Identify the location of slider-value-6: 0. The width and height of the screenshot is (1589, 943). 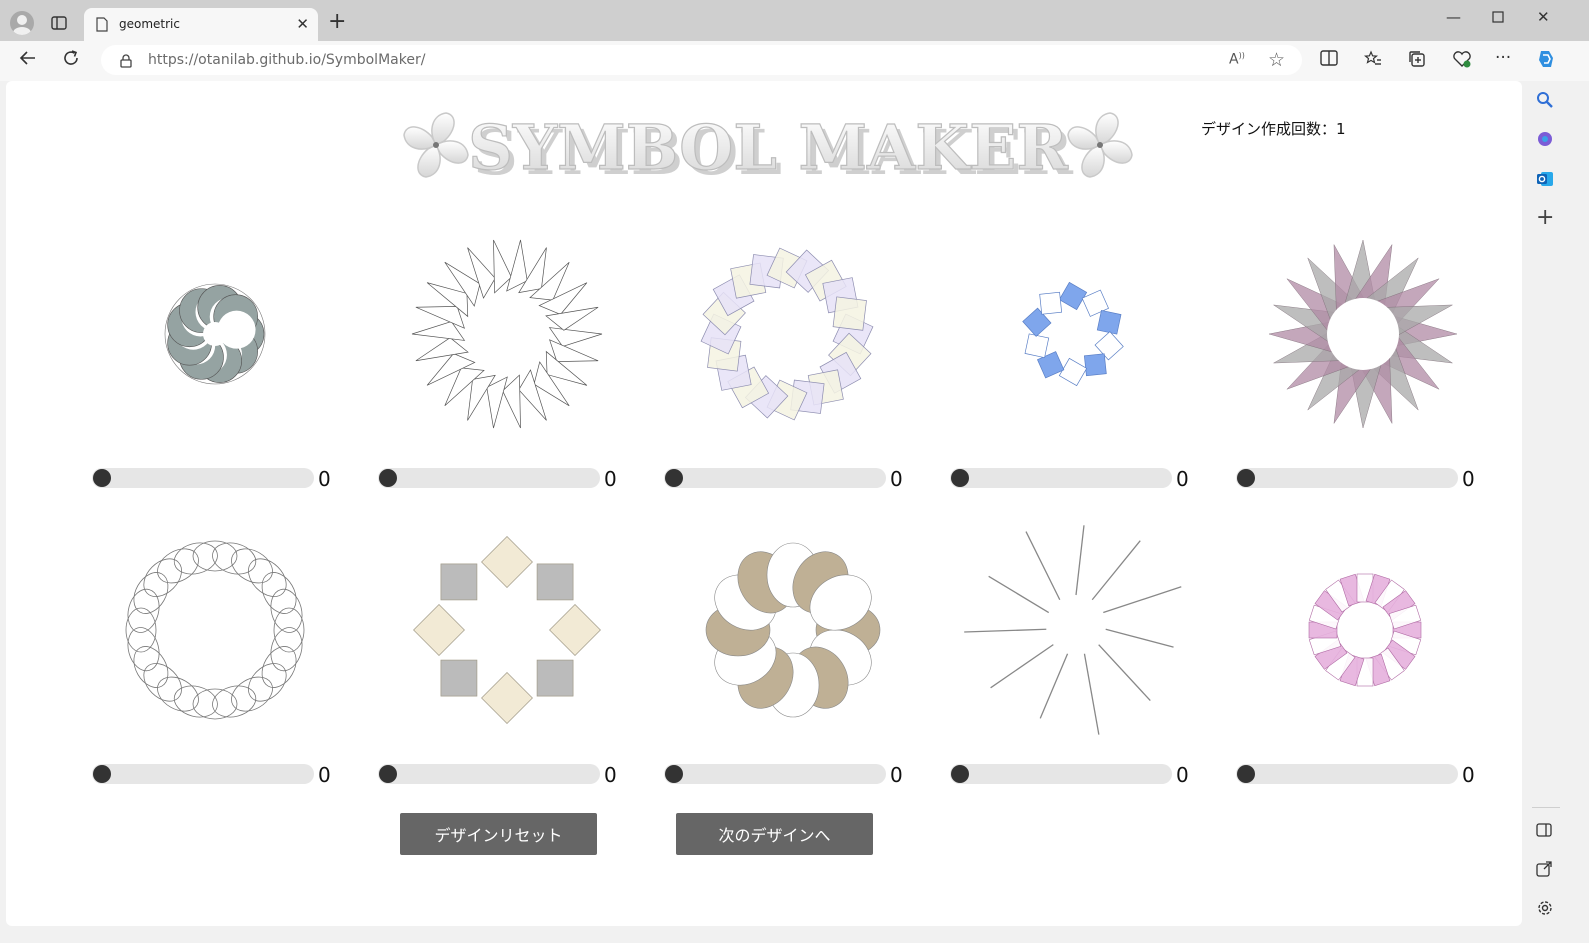
(324, 775).